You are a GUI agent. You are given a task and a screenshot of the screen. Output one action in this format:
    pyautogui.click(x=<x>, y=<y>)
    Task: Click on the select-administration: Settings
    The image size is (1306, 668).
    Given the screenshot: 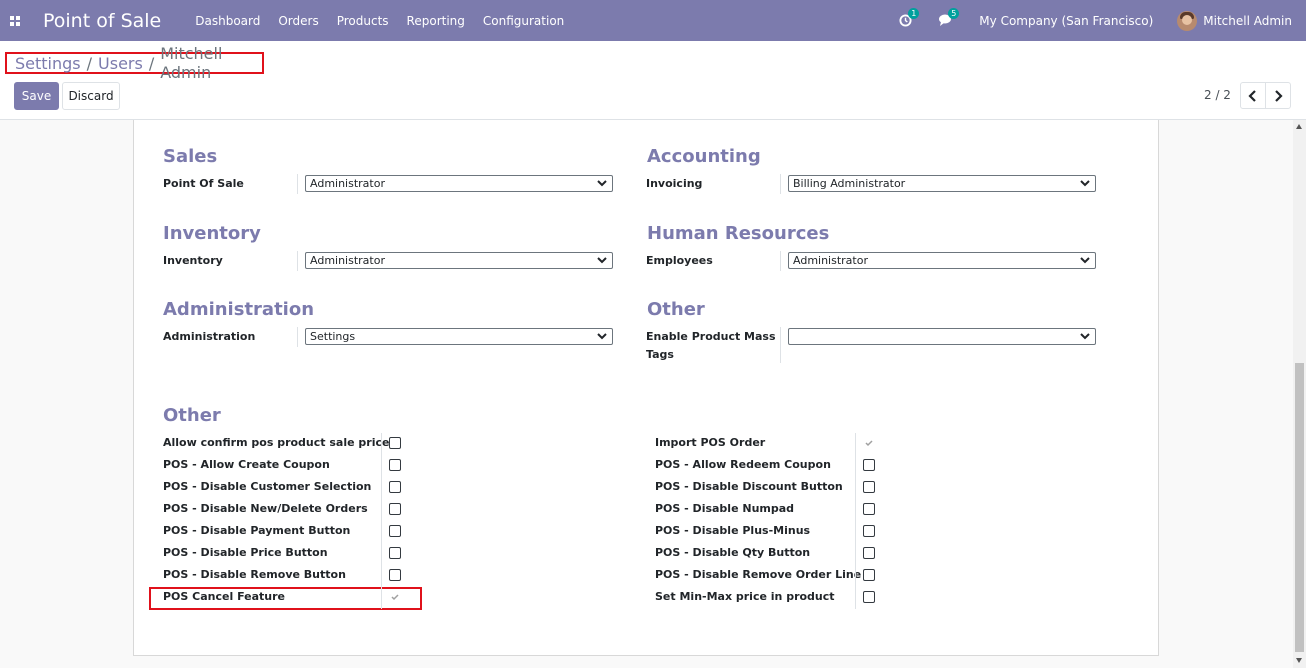 What is the action you would take?
    pyautogui.click(x=459, y=336)
    